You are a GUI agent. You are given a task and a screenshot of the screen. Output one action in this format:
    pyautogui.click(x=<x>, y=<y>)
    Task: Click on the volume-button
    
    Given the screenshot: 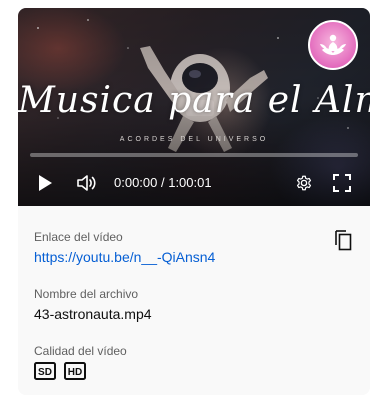 What is the action you would take?
    pyautogui.click(x=87, y=183)
    